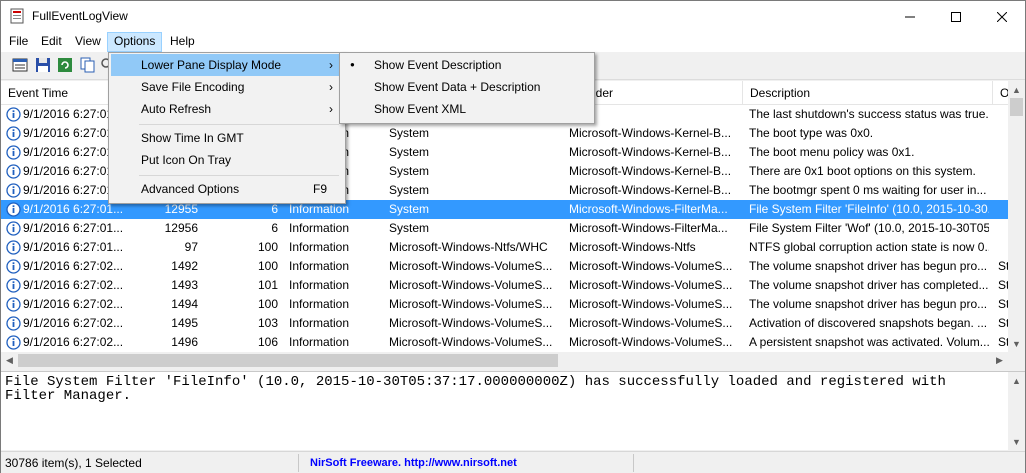  I want to click on table-cell-id: 1495, so click(184, 323).